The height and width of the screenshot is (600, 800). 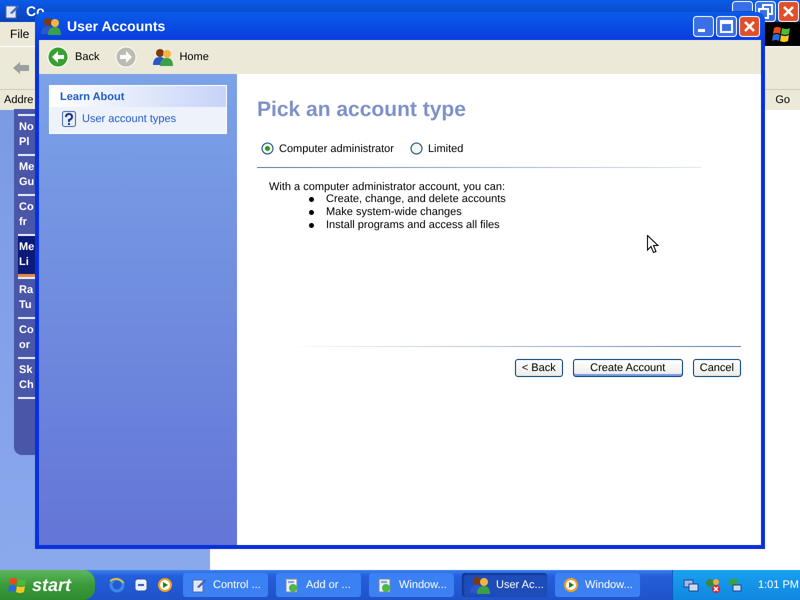 I want to click on panel-item-text: Ch, so click(x=27, y=385).